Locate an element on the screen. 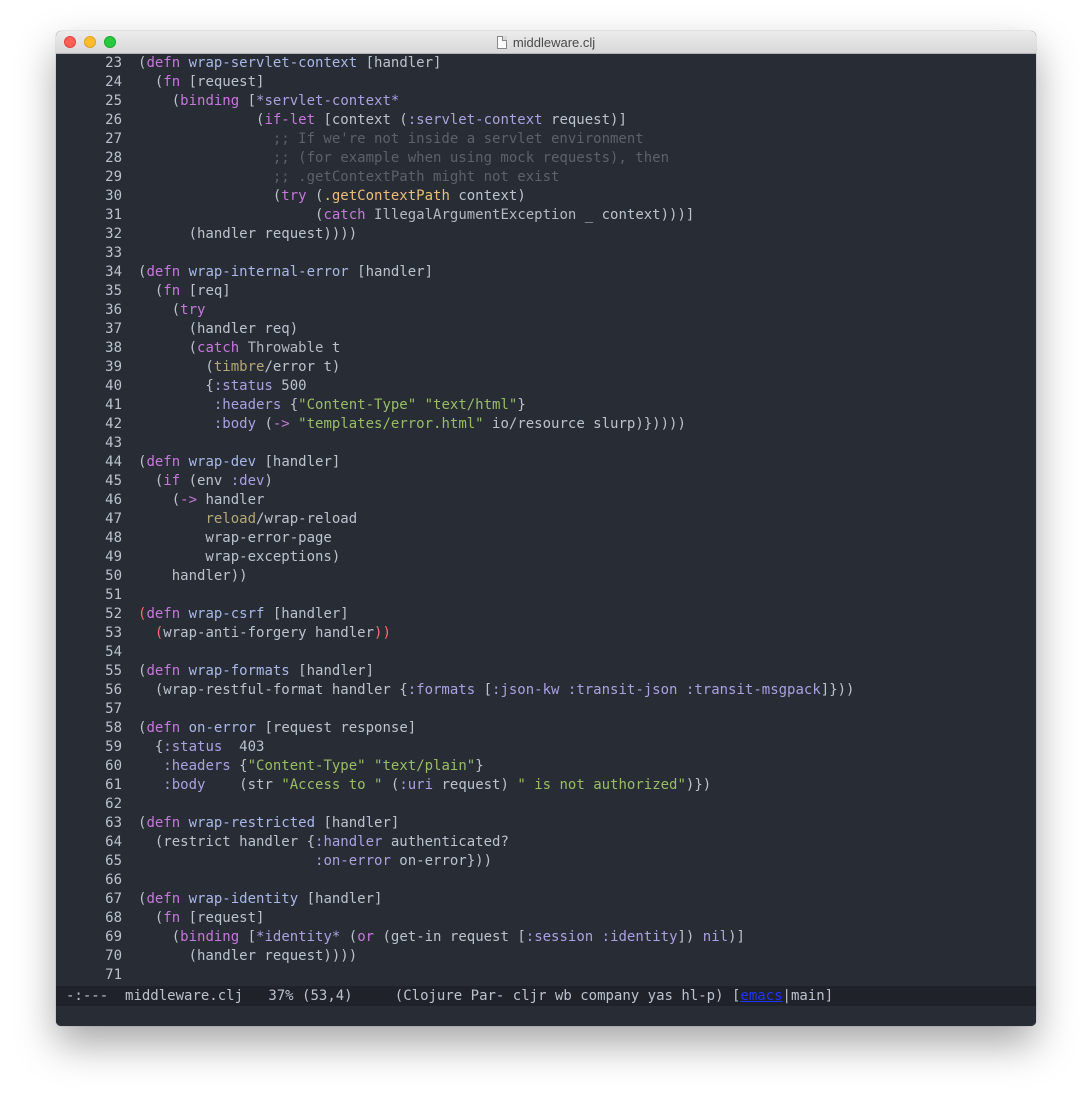 The image size is (1092, 1107). code-line: 25 (binding [*servlet-context* is located at coordinates (546, 101).